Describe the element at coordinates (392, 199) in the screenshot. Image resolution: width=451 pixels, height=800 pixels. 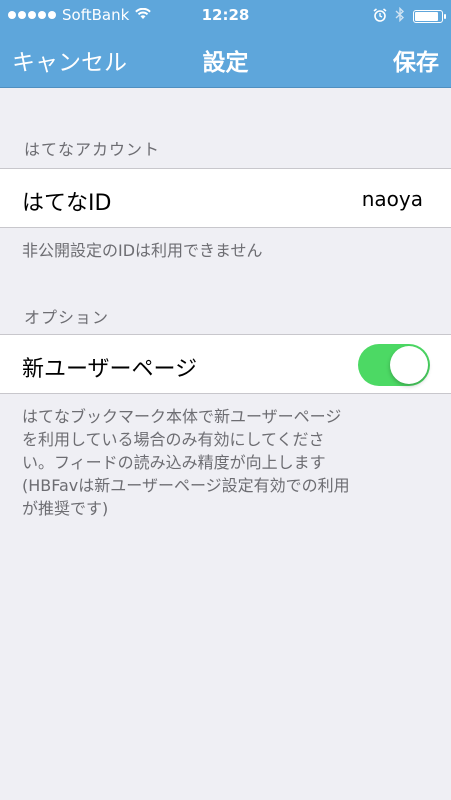
I see `hatena-id-value: naoya` at that location.